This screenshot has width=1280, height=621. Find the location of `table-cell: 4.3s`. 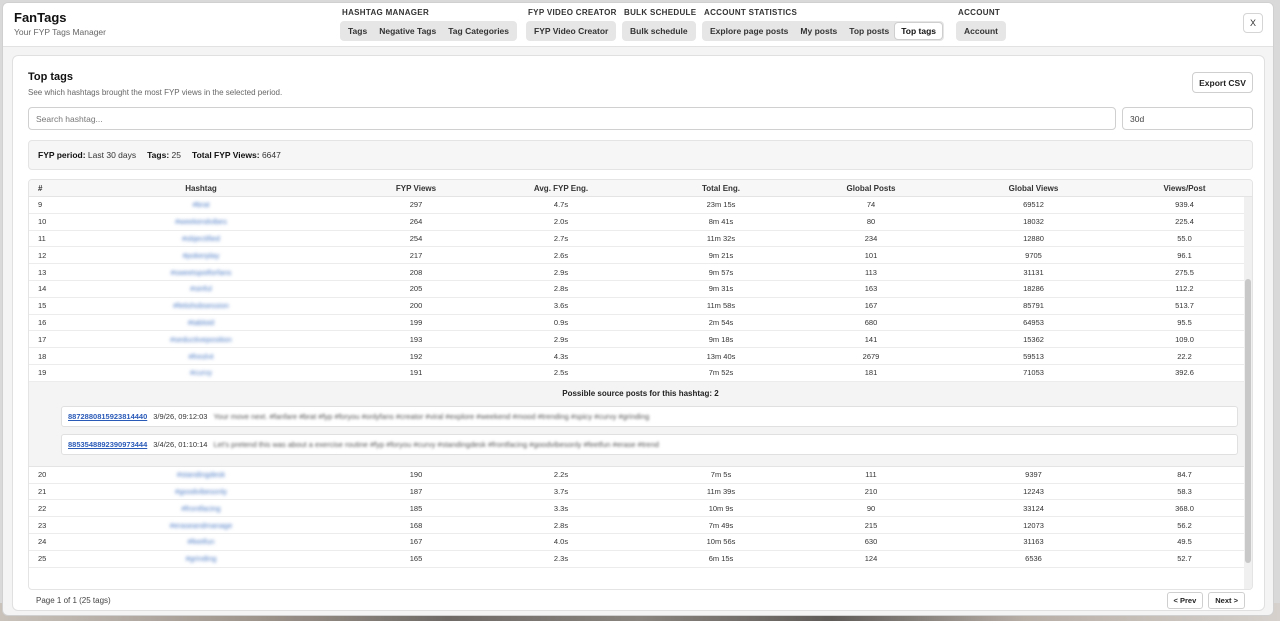

table-cell: 4.3s is located at coordinates (561, 356).